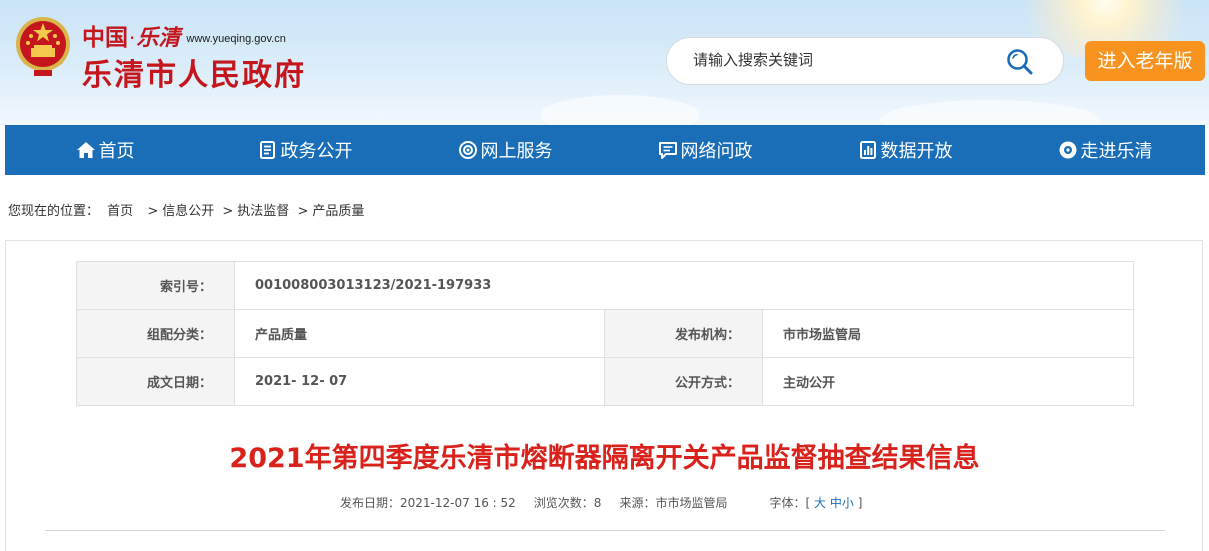 The image size is (1209, 551). Describe the element at coordinates (236, 39) in the screenshot. I see `logo-url: www.yueqing.gov.cn` at that location.